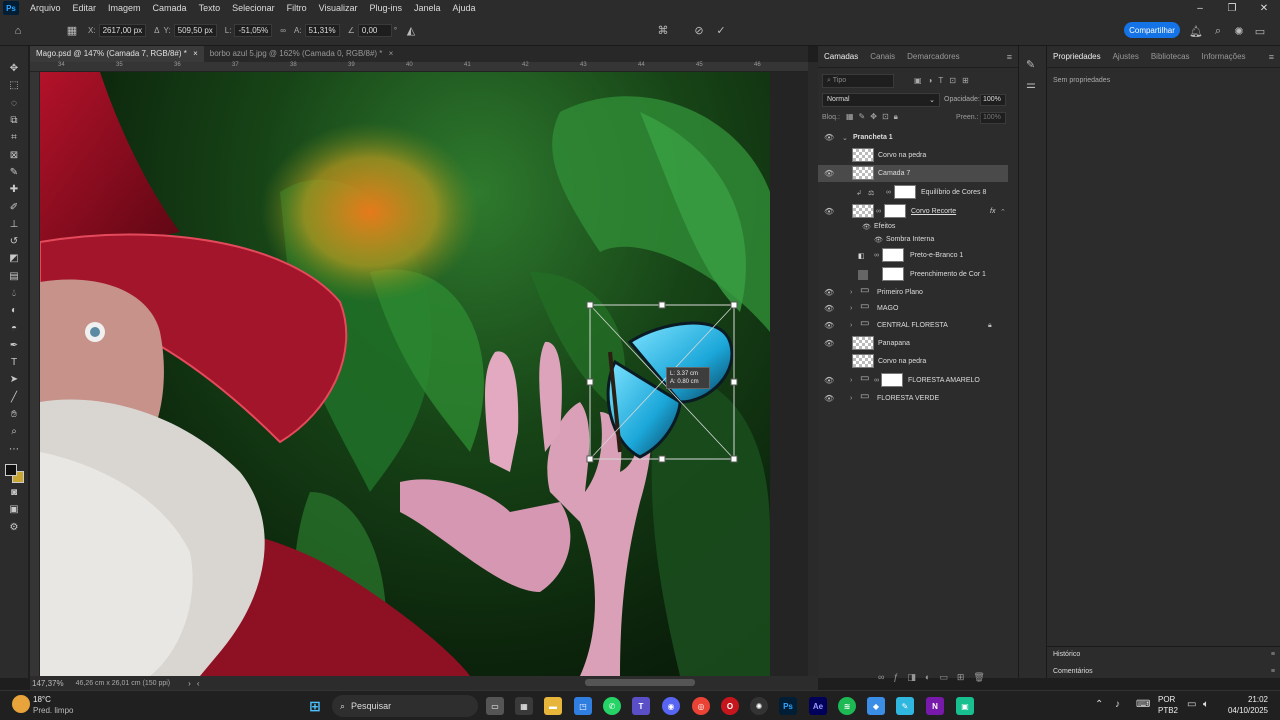 The image size is (1280, 720). Describe the element at coordinates (1206, 704) in the screenshot. I see `volume-icon: 🔈︎` at that location.